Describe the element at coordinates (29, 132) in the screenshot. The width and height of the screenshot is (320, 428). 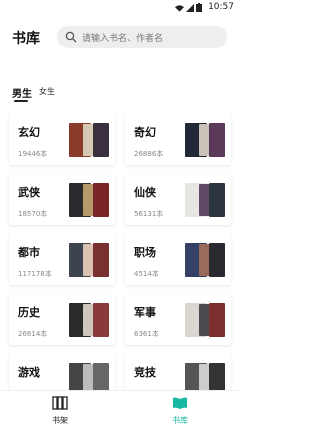
I see `category-name: 玄幻` at that location.